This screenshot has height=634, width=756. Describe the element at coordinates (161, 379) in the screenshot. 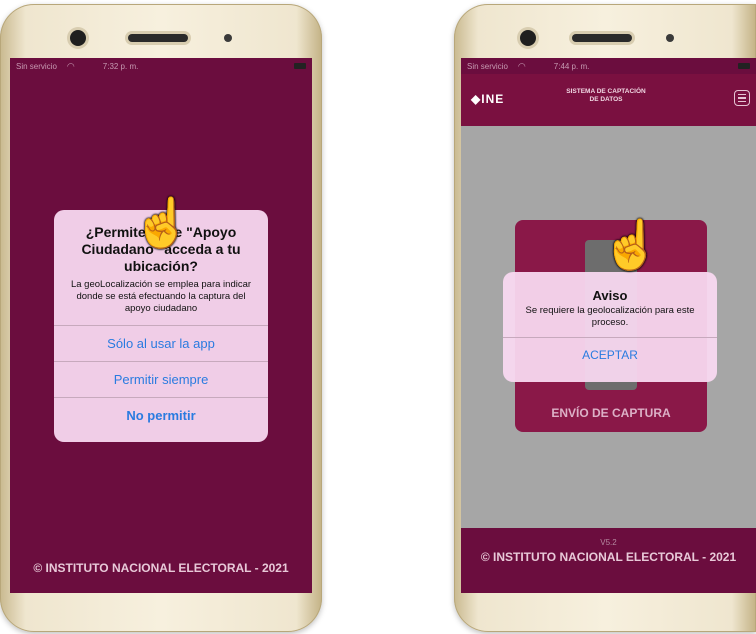

I see `allow-always-button: Permitir siempre` at that location.